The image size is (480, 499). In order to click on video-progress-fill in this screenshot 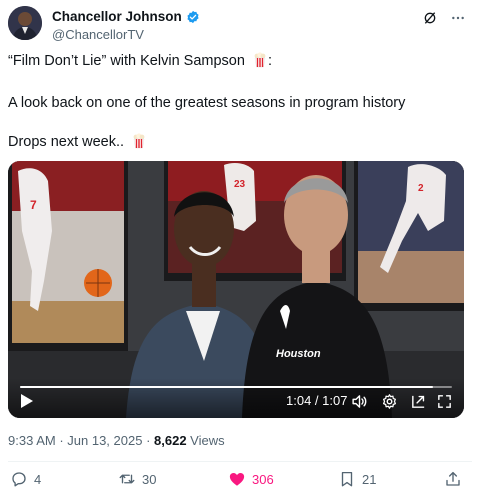, I will do `click(226, 387)`.